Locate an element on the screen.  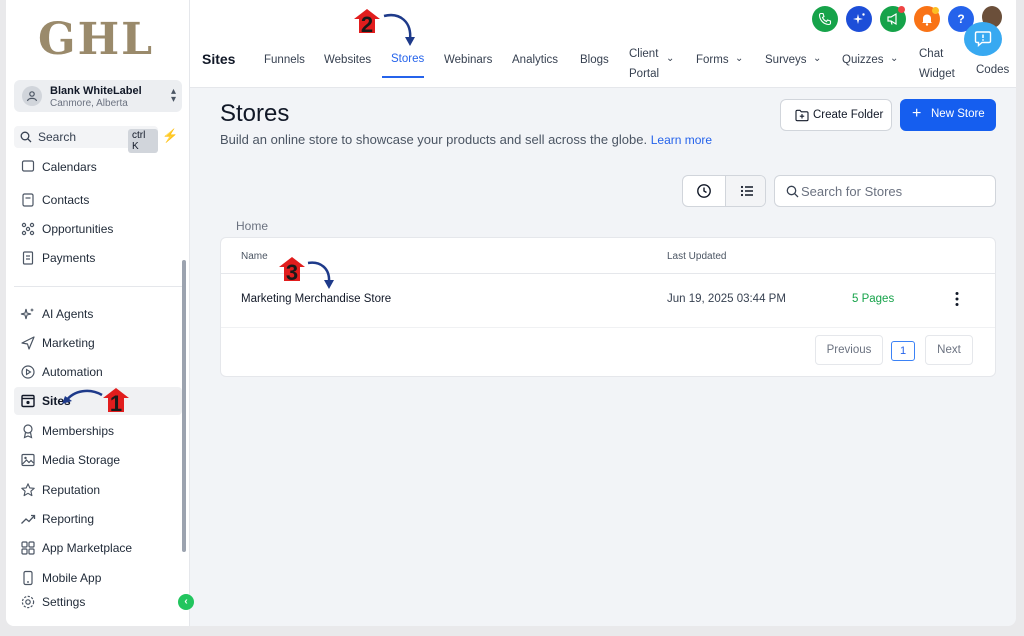
list-view-button is located at coordinates (745, 191).